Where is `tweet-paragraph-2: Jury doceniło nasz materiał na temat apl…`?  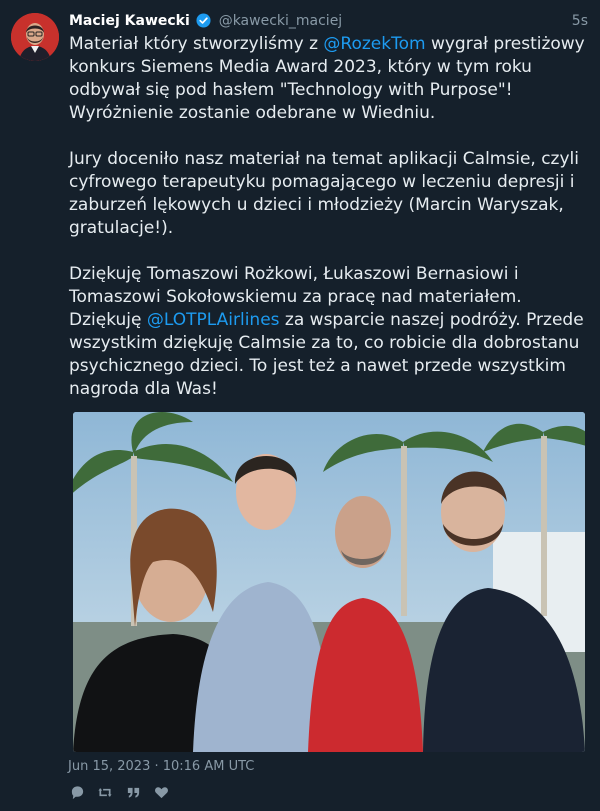 tweet-paragraph-2: Jury doceniło nasz materiał na temat apl… is located at coordinates (324, 193).